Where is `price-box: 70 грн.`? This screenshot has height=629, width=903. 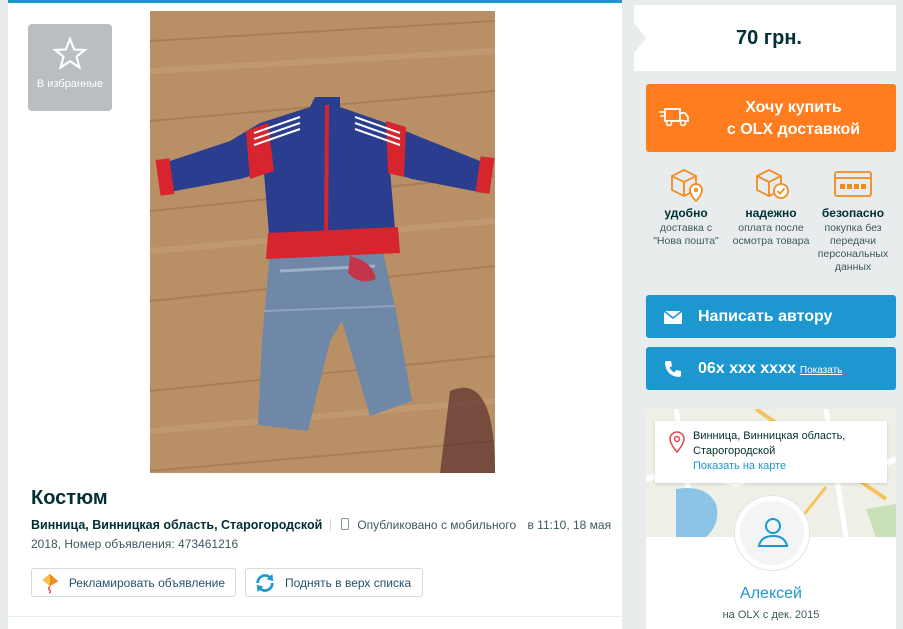
price-box: 70 грн. is located at coordinates (765, 38).